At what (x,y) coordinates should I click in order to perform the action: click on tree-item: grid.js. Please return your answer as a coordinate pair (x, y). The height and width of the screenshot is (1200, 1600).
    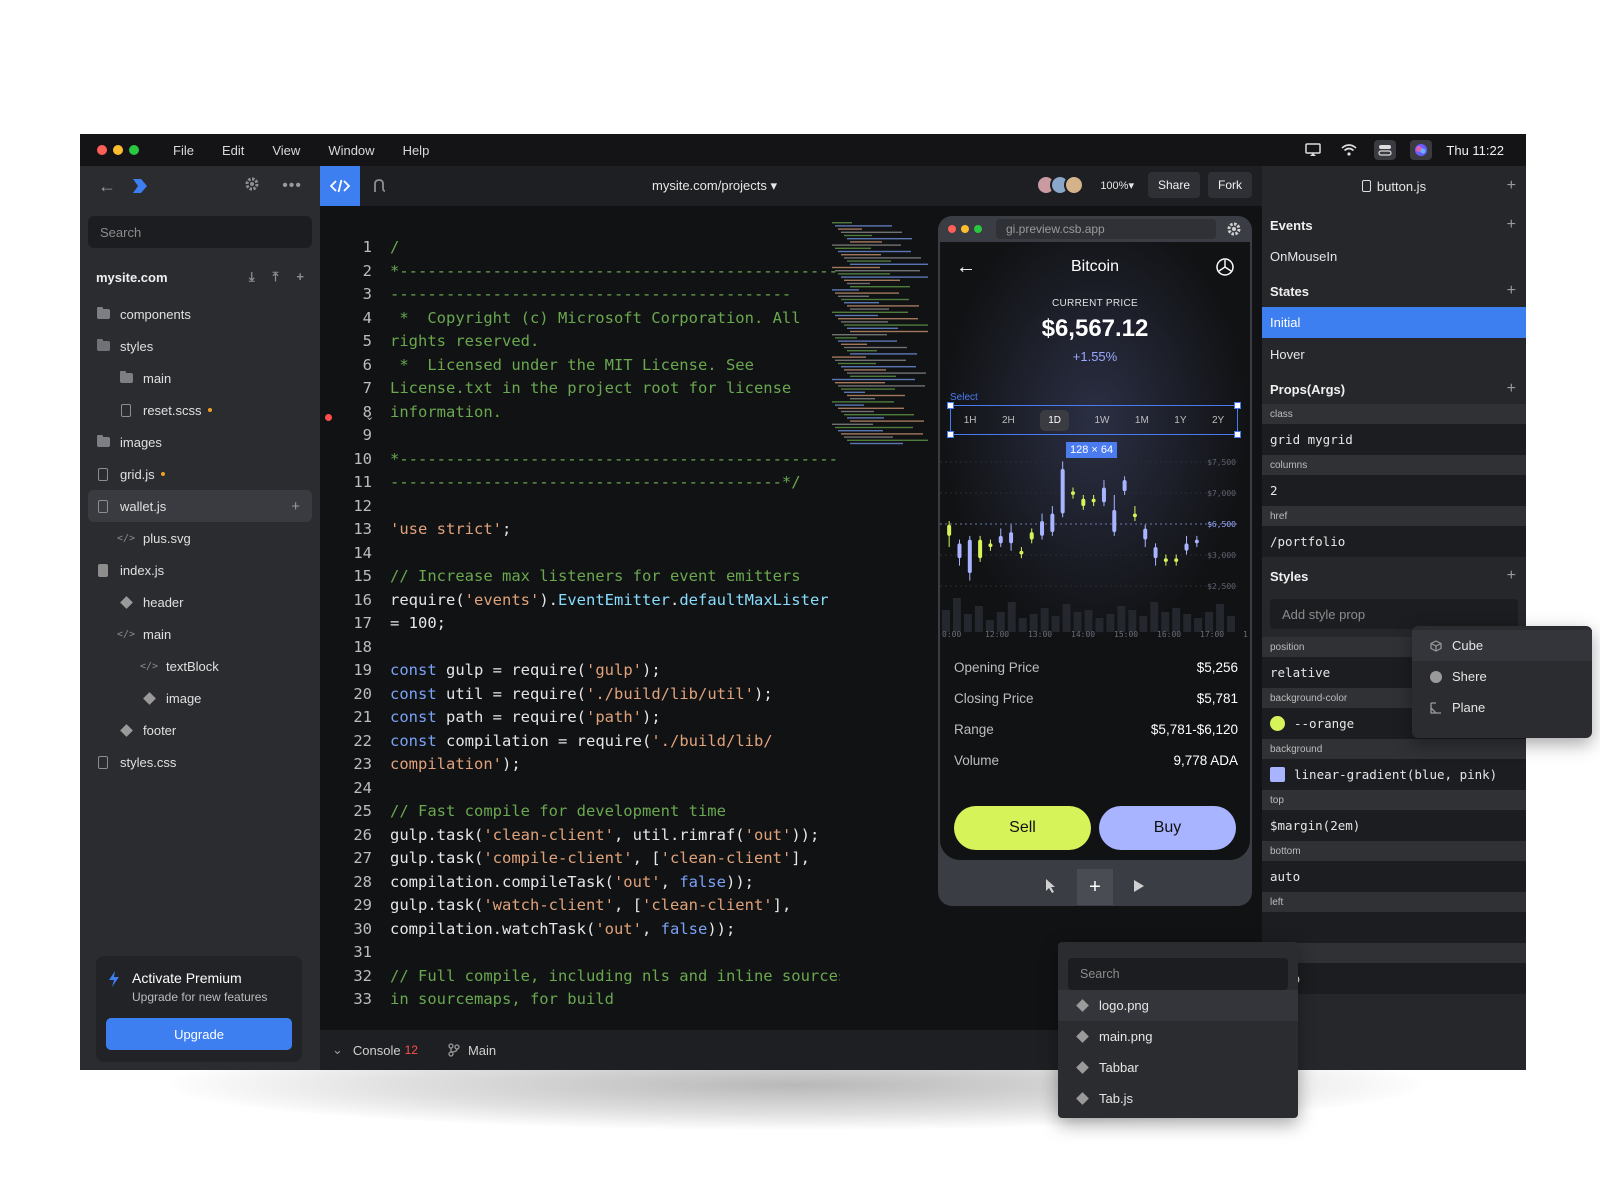
    Looking at the image, I should click on (200, 474).